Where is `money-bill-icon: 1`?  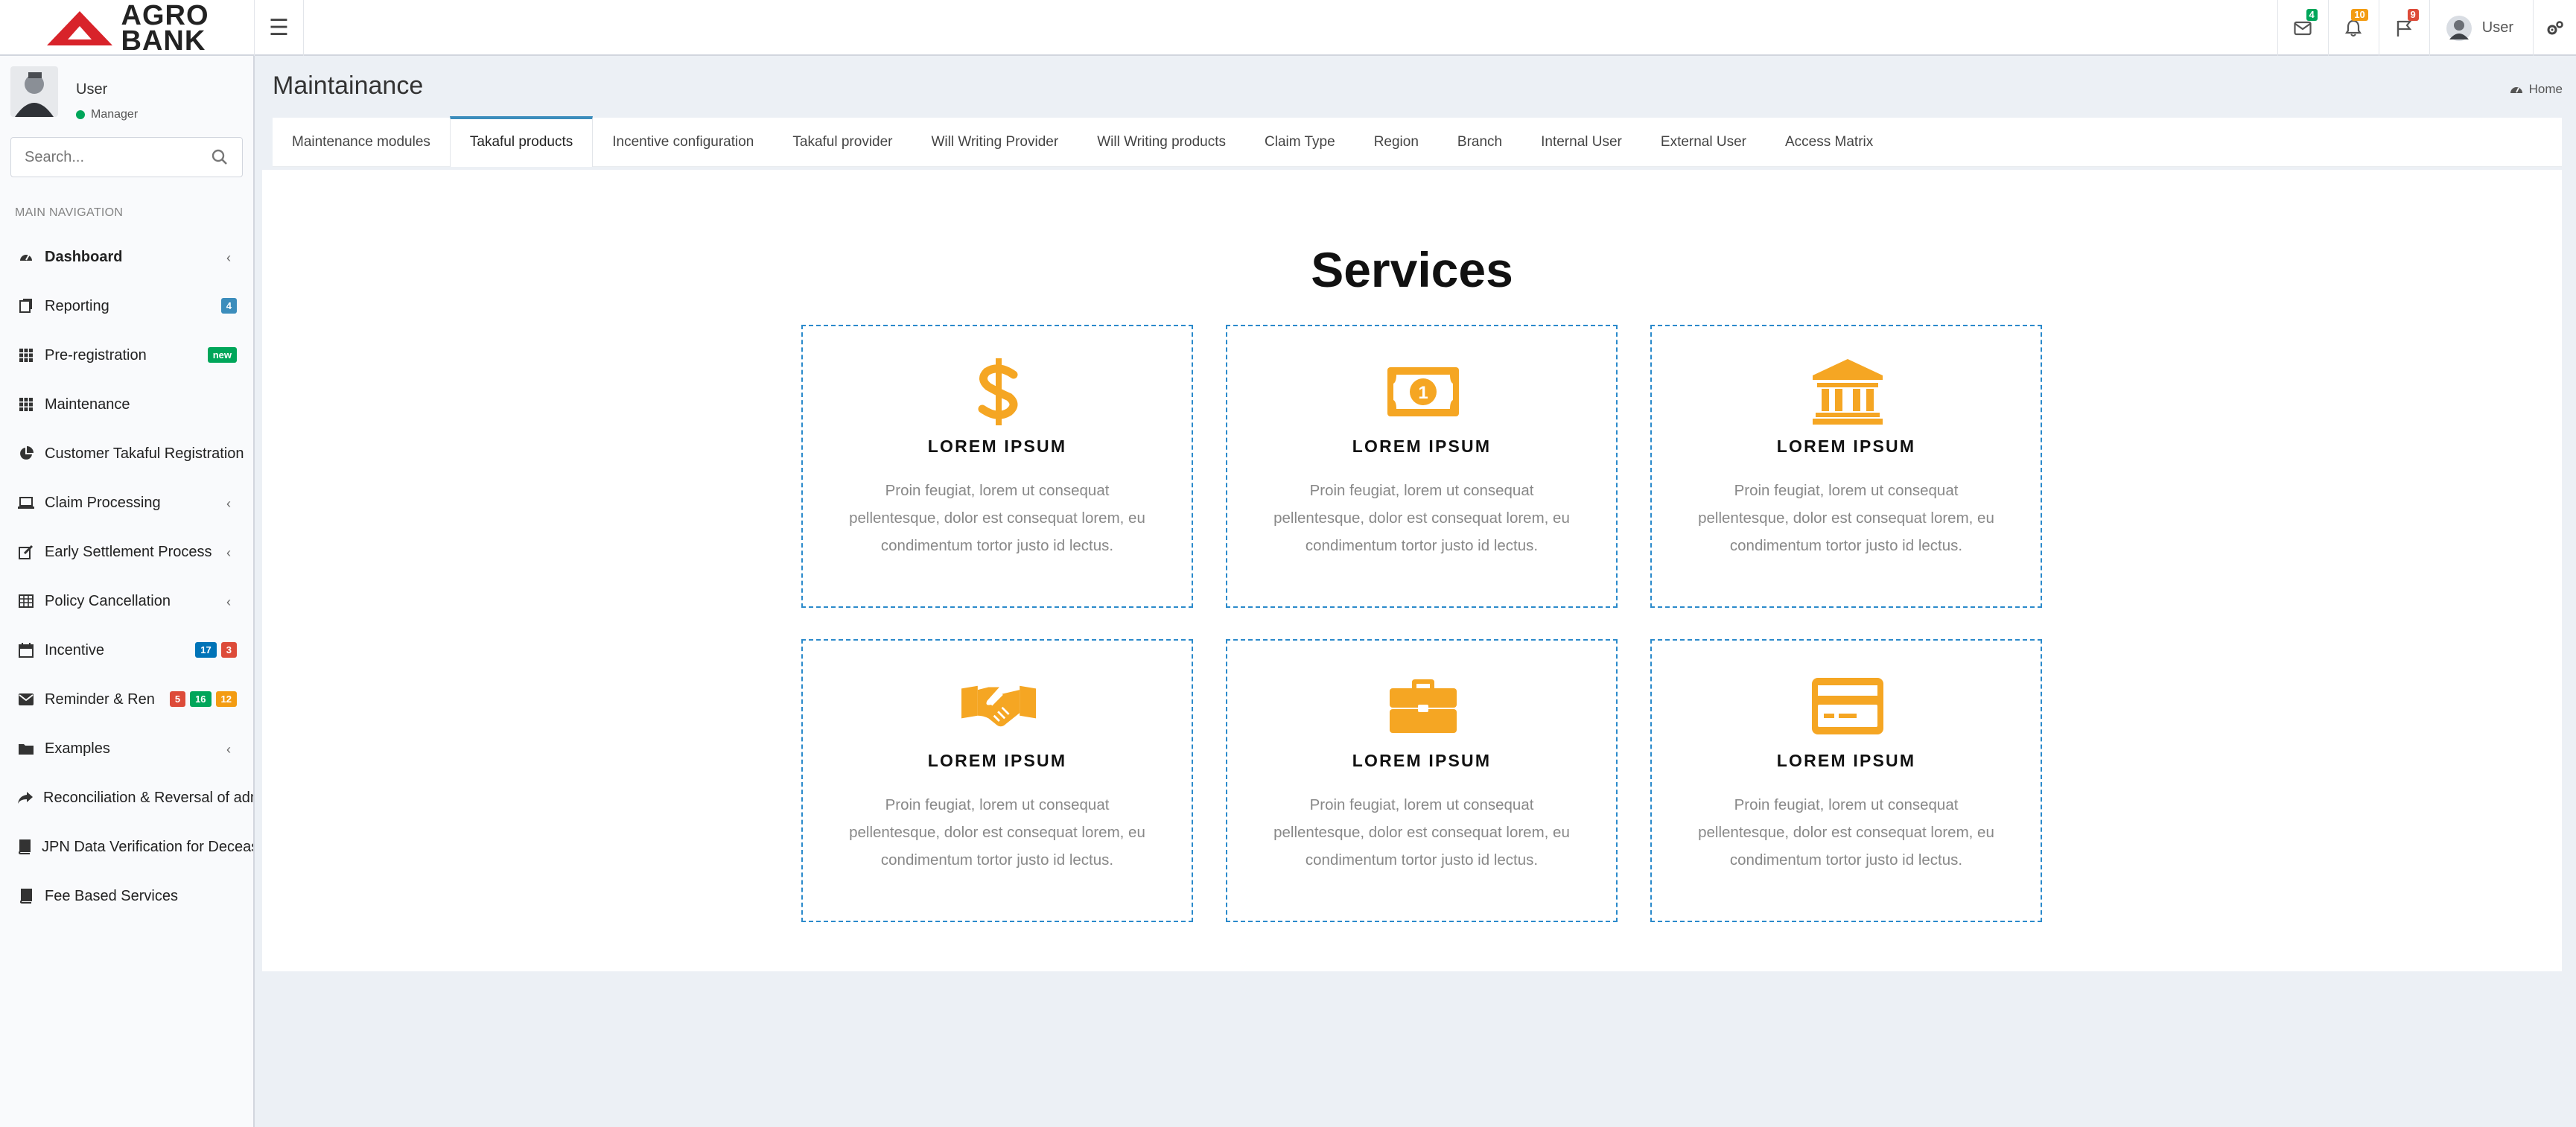 money-bill-icon: 1 is located at coordinates (1423, 392).